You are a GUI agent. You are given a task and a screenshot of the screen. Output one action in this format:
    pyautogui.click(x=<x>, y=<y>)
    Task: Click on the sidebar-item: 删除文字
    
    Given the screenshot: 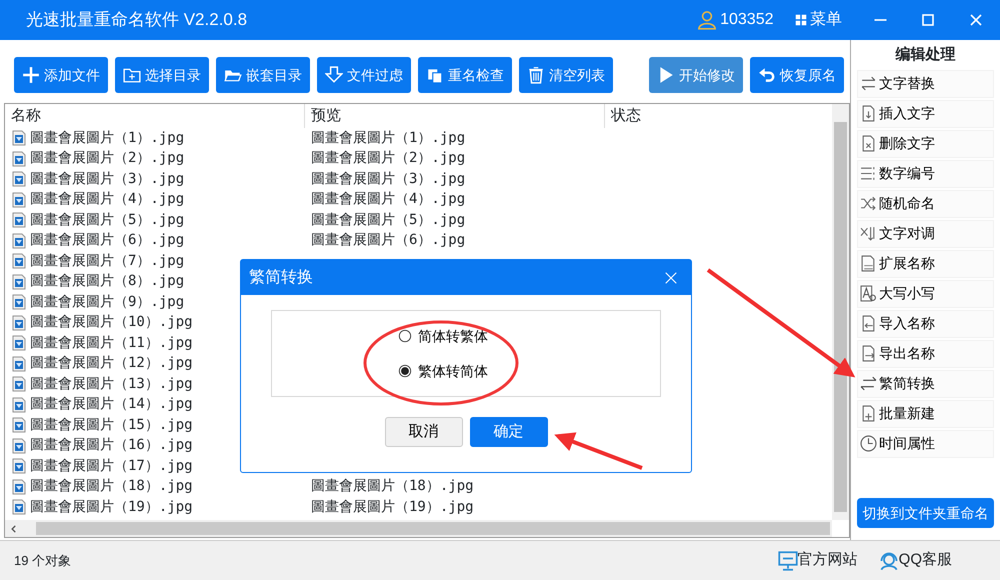 What is the action you would take?
    pyautogui.click(x=925, y=144)
    